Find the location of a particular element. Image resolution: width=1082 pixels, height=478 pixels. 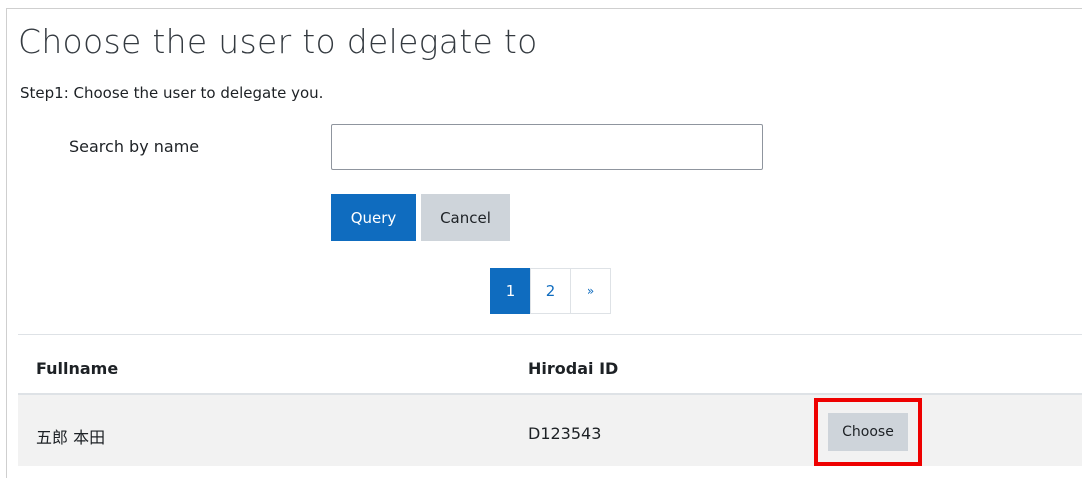

cancel-button: Cancel is located at coordinates (465, 217).